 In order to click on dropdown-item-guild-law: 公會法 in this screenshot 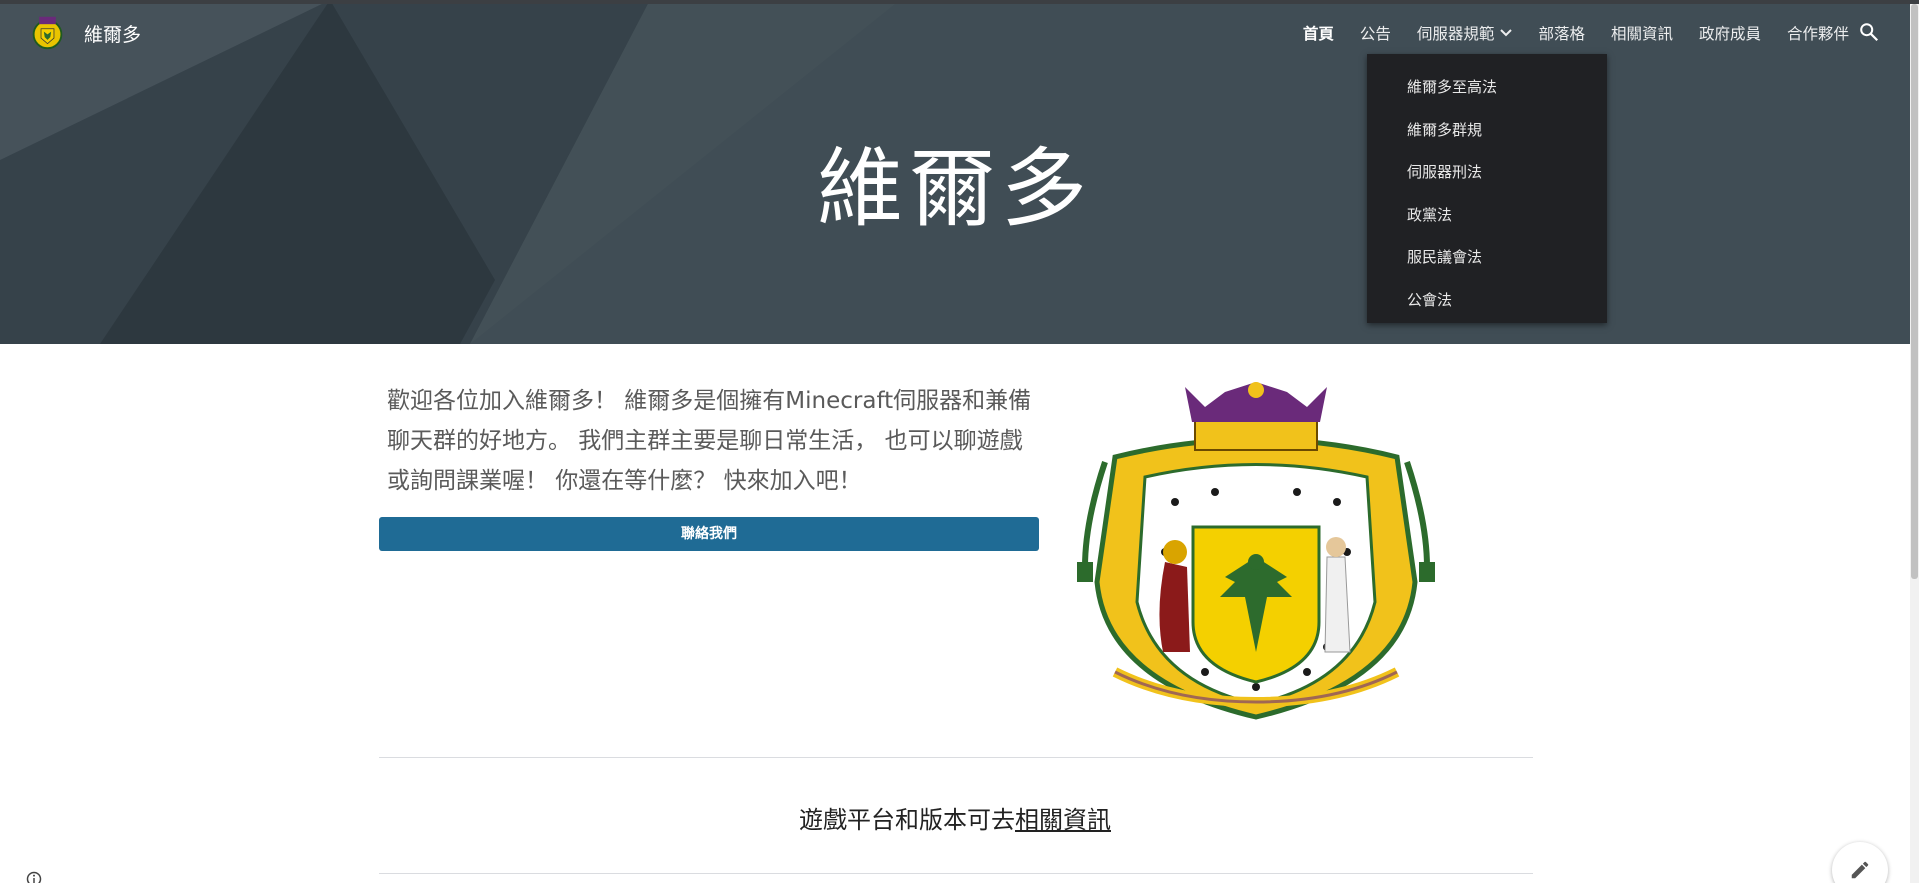, I will do `click(1487, 300)`.